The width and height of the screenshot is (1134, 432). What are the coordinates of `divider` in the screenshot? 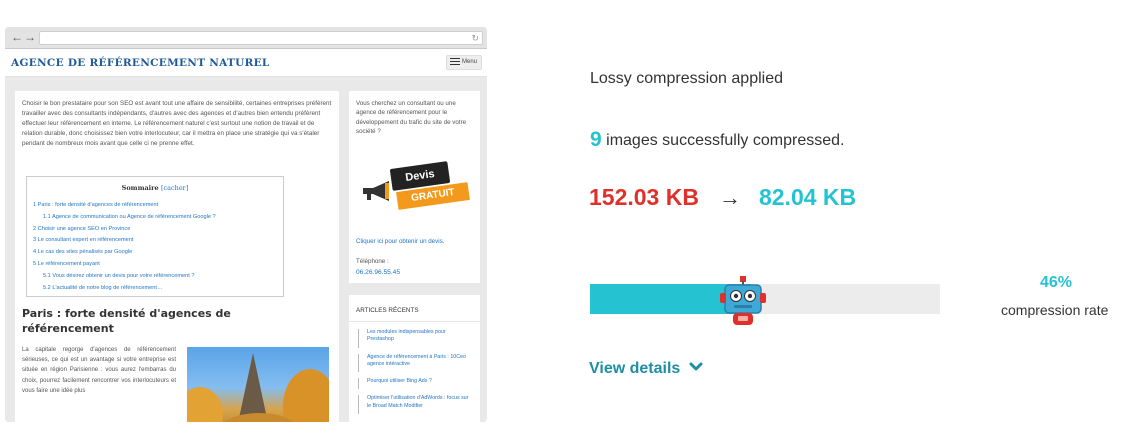 It's located at (414, 321).